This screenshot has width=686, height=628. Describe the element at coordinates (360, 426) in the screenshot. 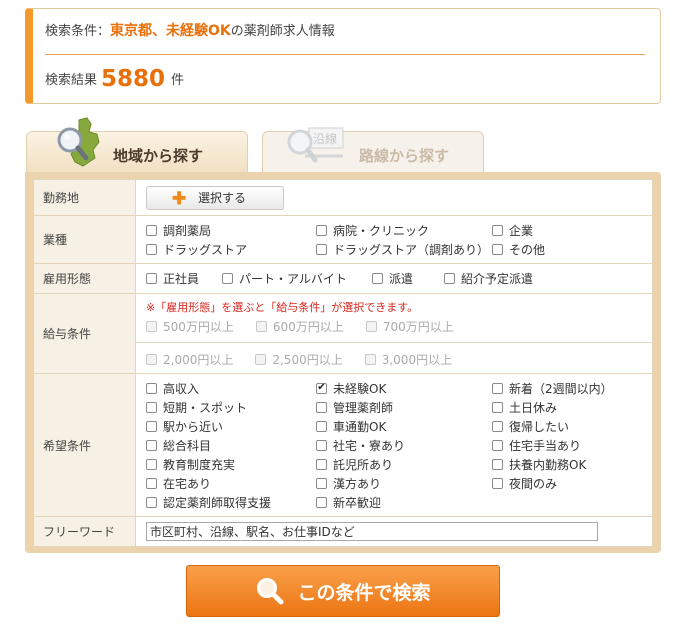

I see `checkbox-label: 車通勤OK` at that location.